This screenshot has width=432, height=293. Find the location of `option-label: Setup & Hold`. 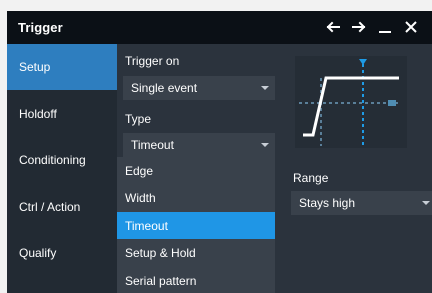

option-label: Setup & Hold is located at coordinates (160, 252).